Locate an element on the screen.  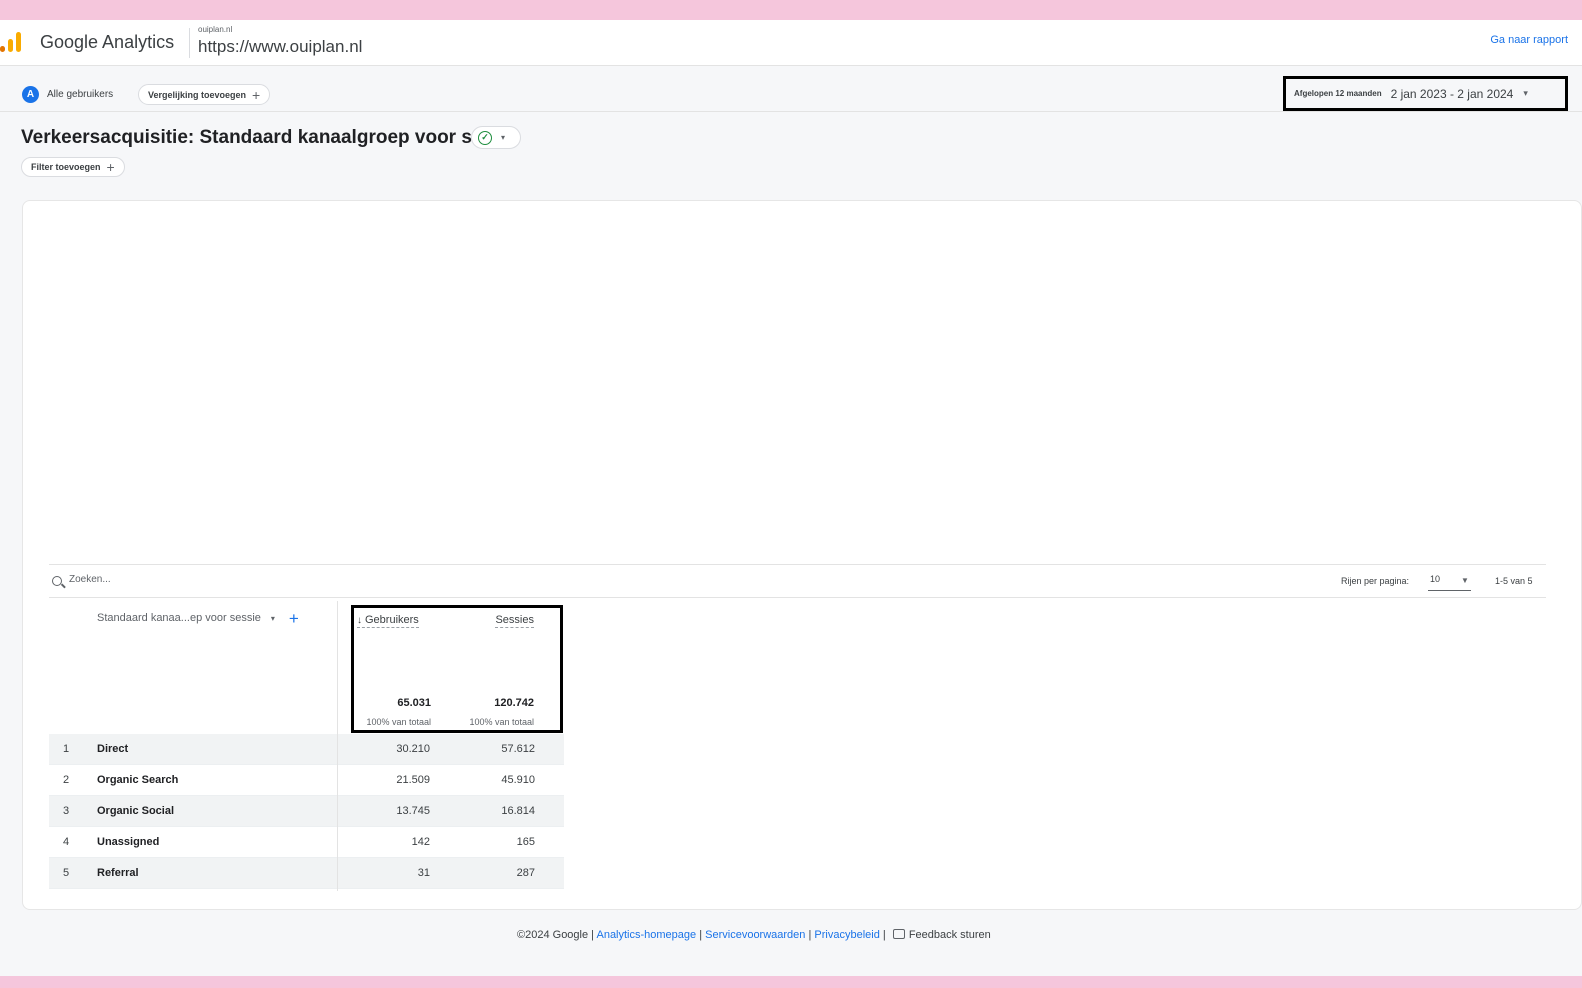
add-dimension-icon: + is located at coordinates (294, 618).